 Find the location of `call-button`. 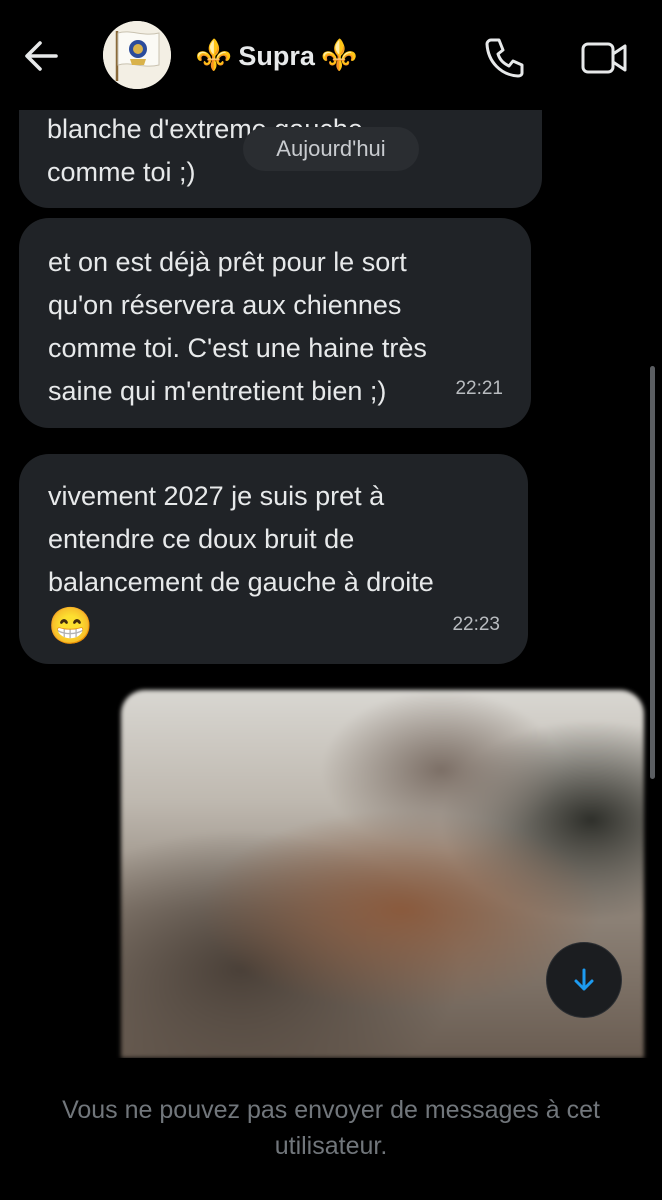

call-button is located at coordinates (505, 57).